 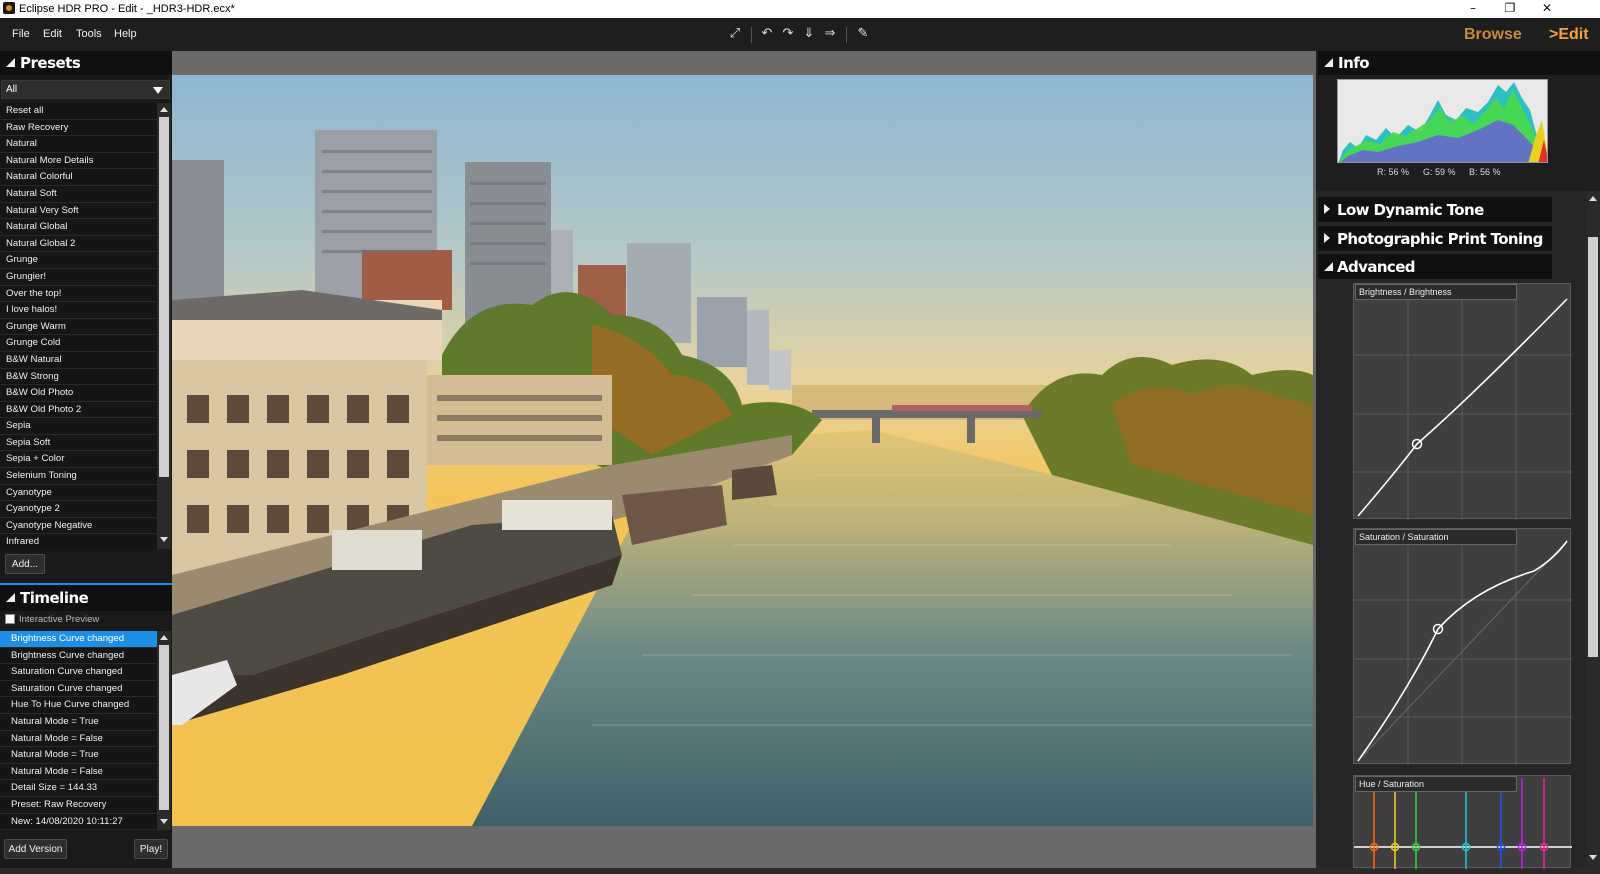 I want to click on brush-icon: ✎, so click(x=863, y=35).